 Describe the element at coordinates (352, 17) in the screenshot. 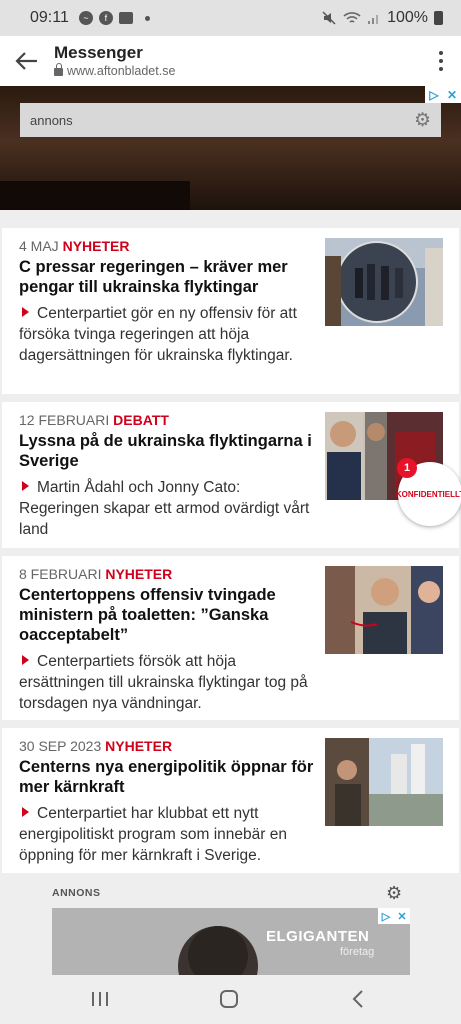

I see `wifi-icon` at that location.